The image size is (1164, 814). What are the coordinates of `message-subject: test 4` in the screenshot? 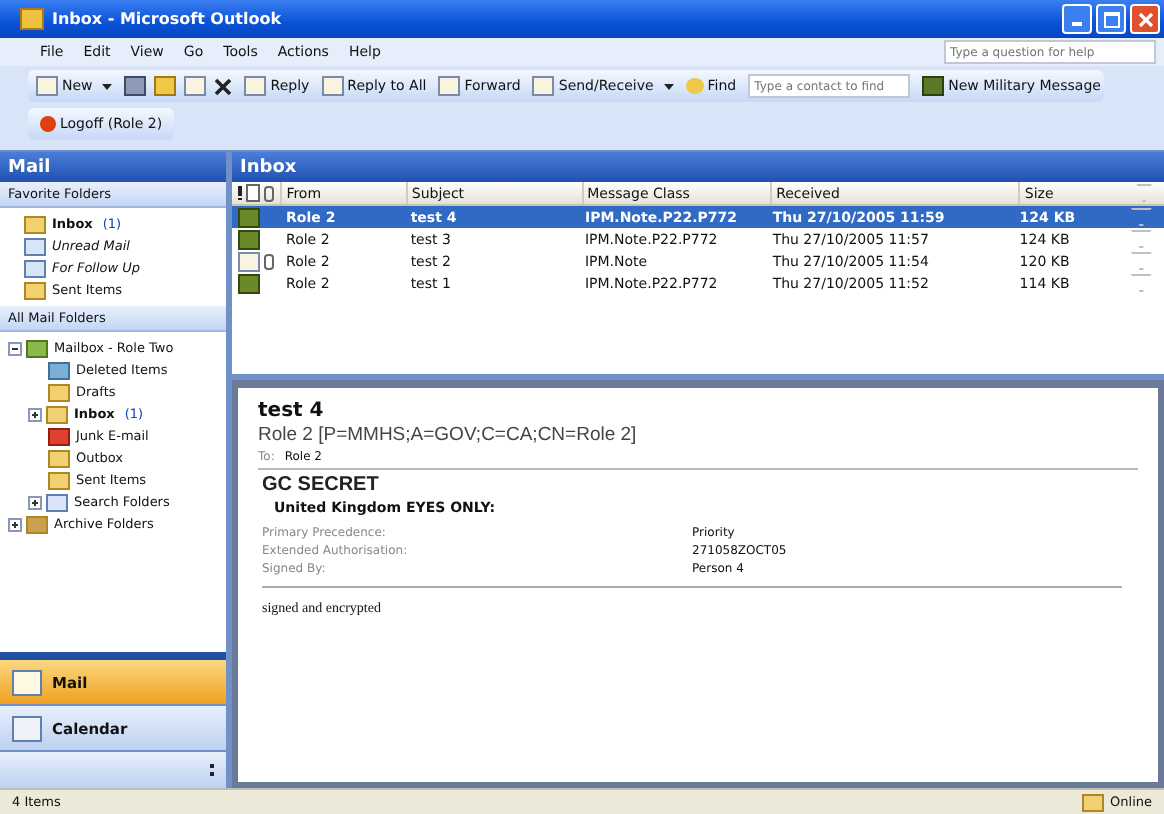 It's located at (292, 411).